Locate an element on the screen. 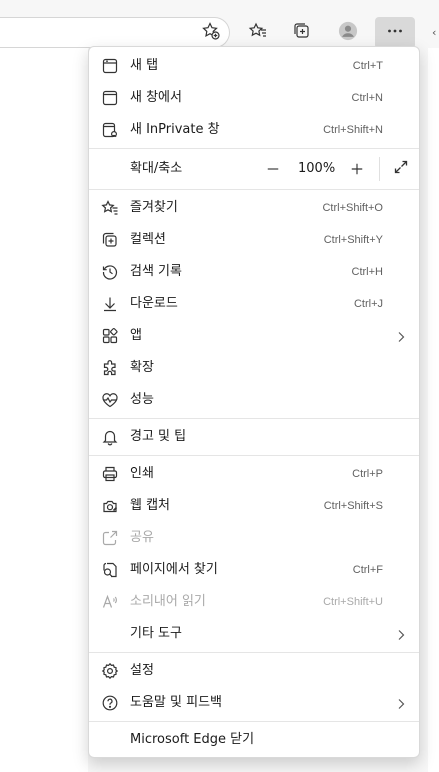 The width and height of the screenshot is (439, 772). menu-item-new-window: 새 창에서 Ctrl+N is located at coordinates (254, 98).